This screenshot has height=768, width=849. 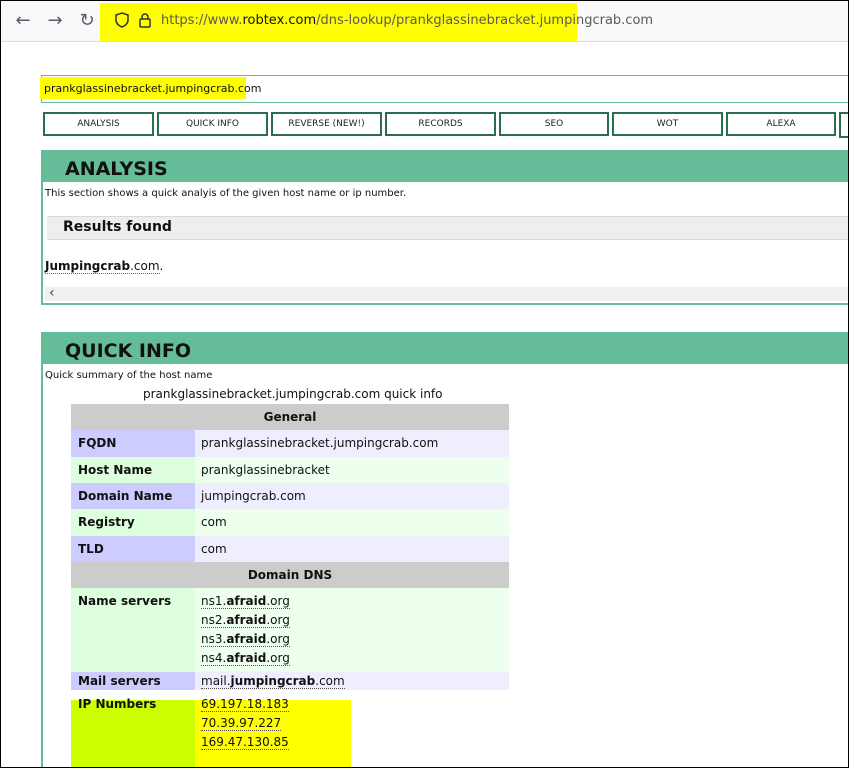 I want to click on back-icon: ←, so click(x=23, y=21).